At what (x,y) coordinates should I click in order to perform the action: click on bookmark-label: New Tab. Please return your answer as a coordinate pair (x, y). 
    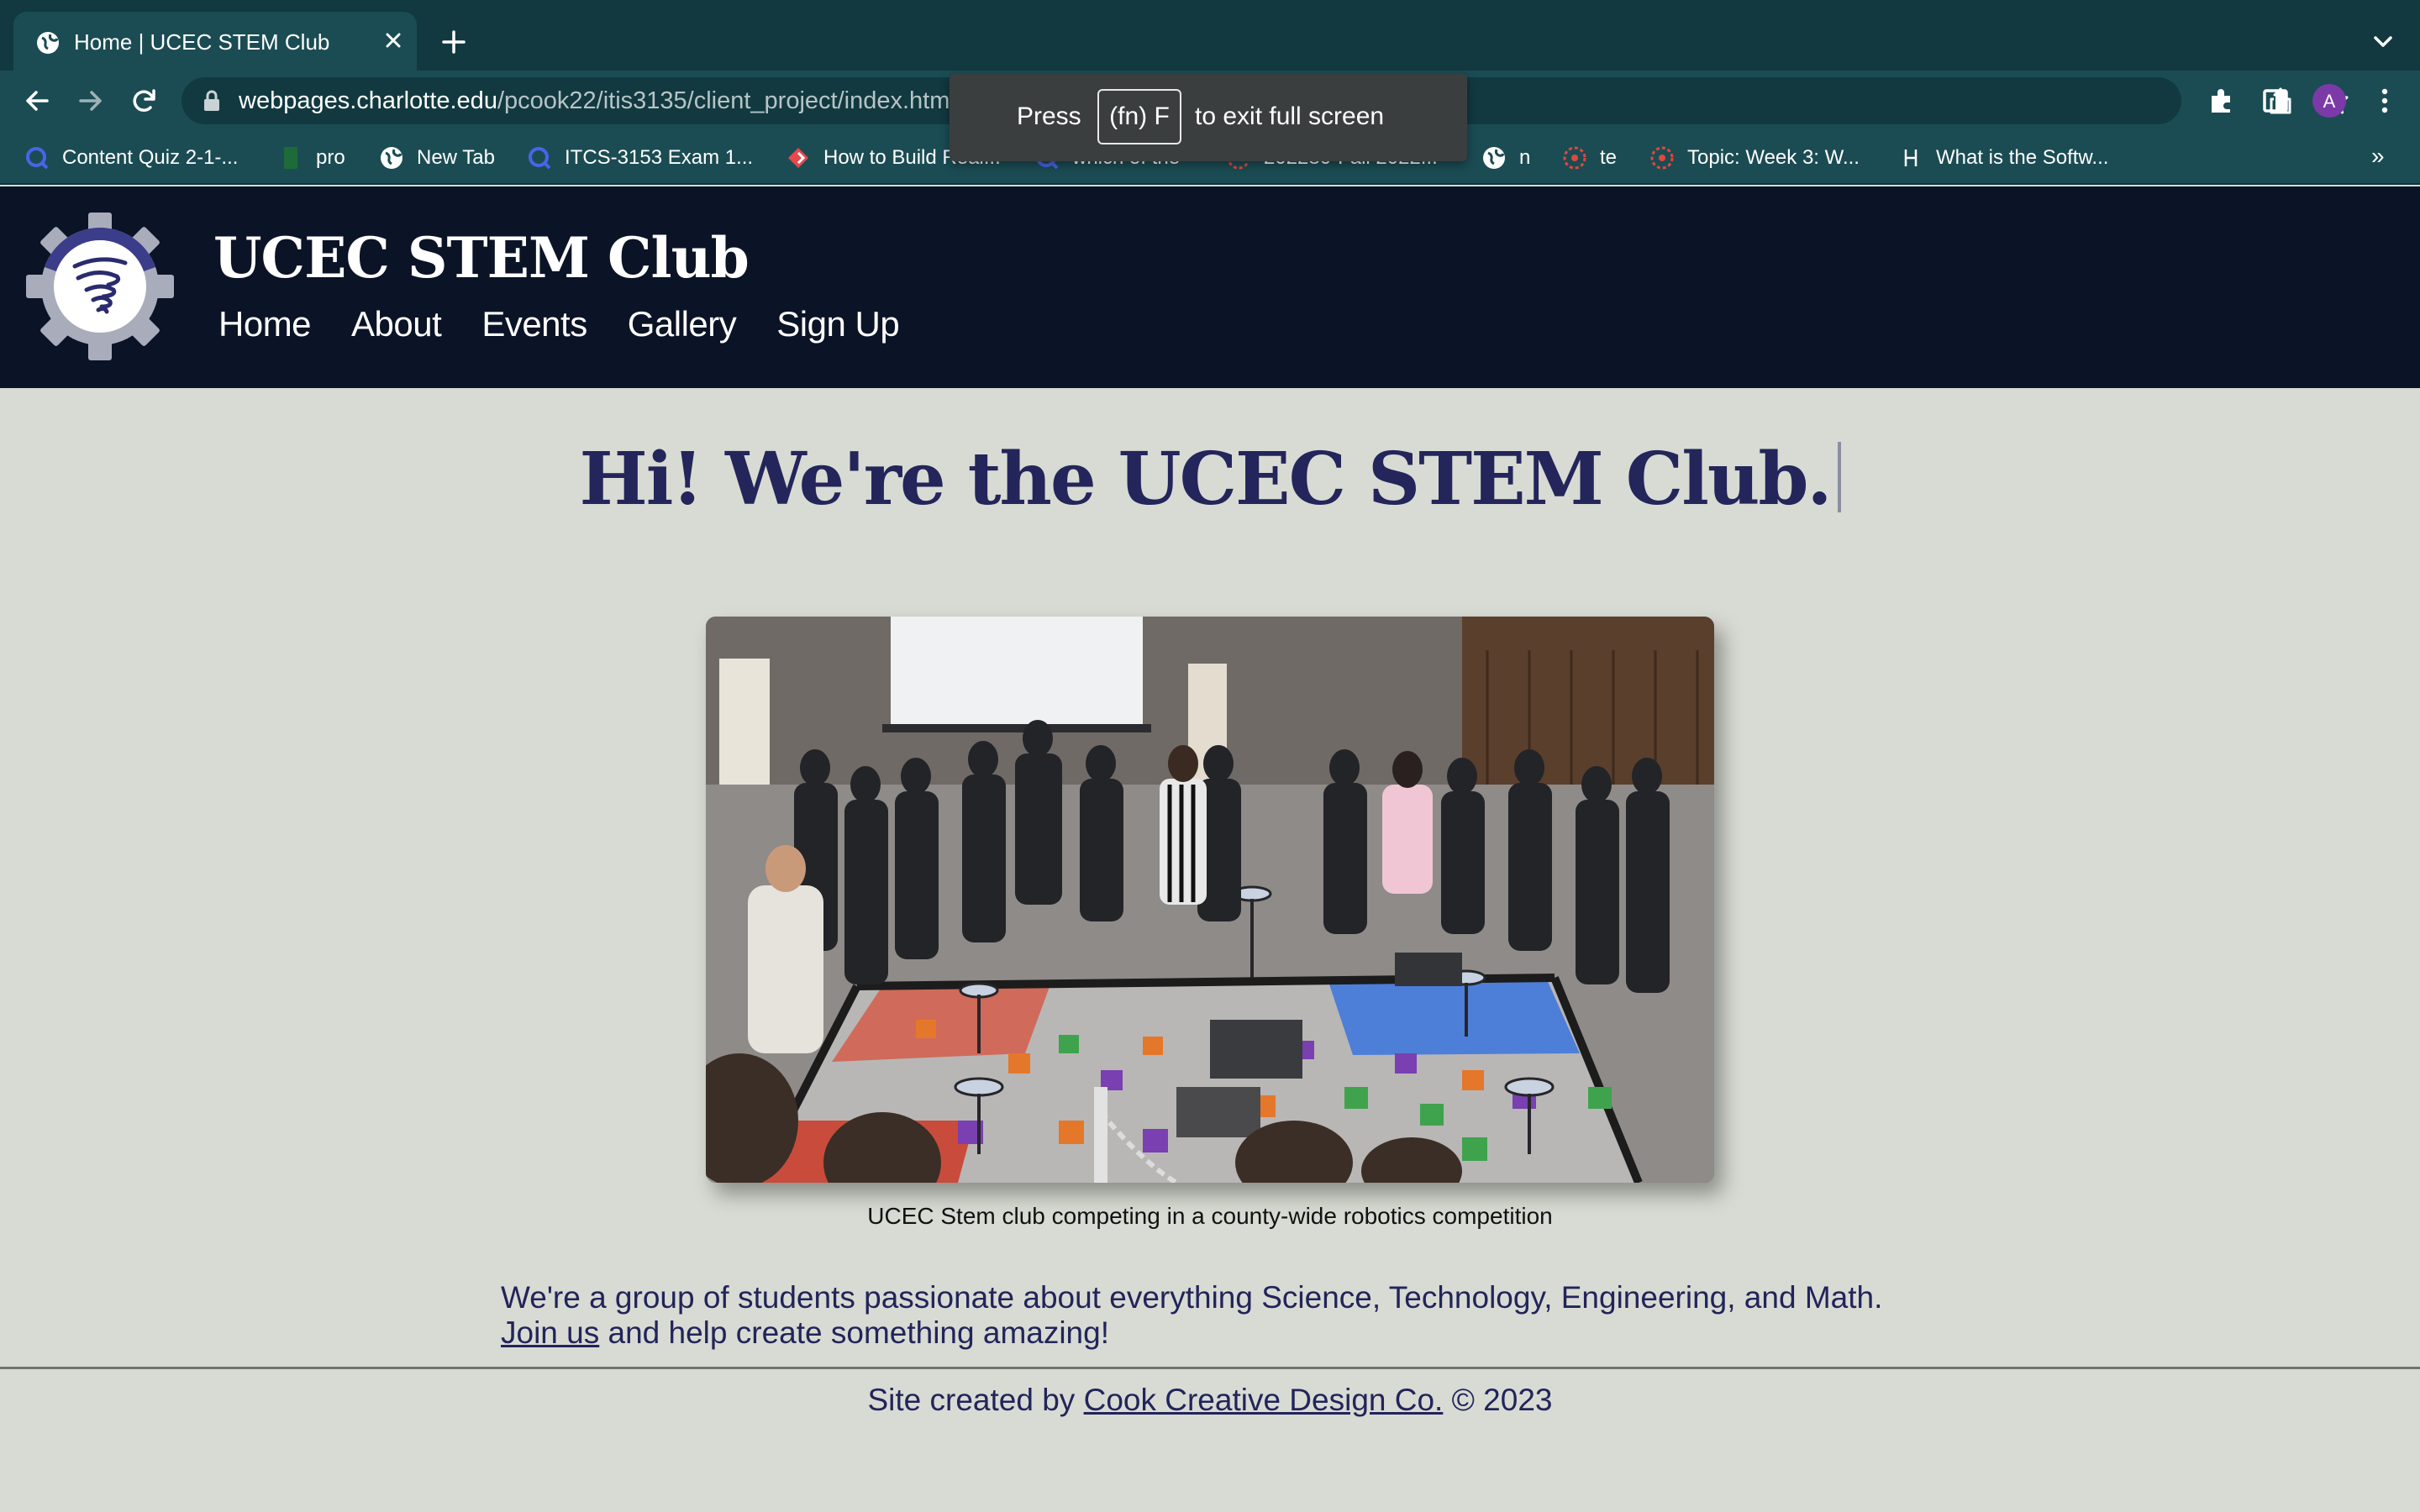
    Looking at the image, I should click on (456, 157).